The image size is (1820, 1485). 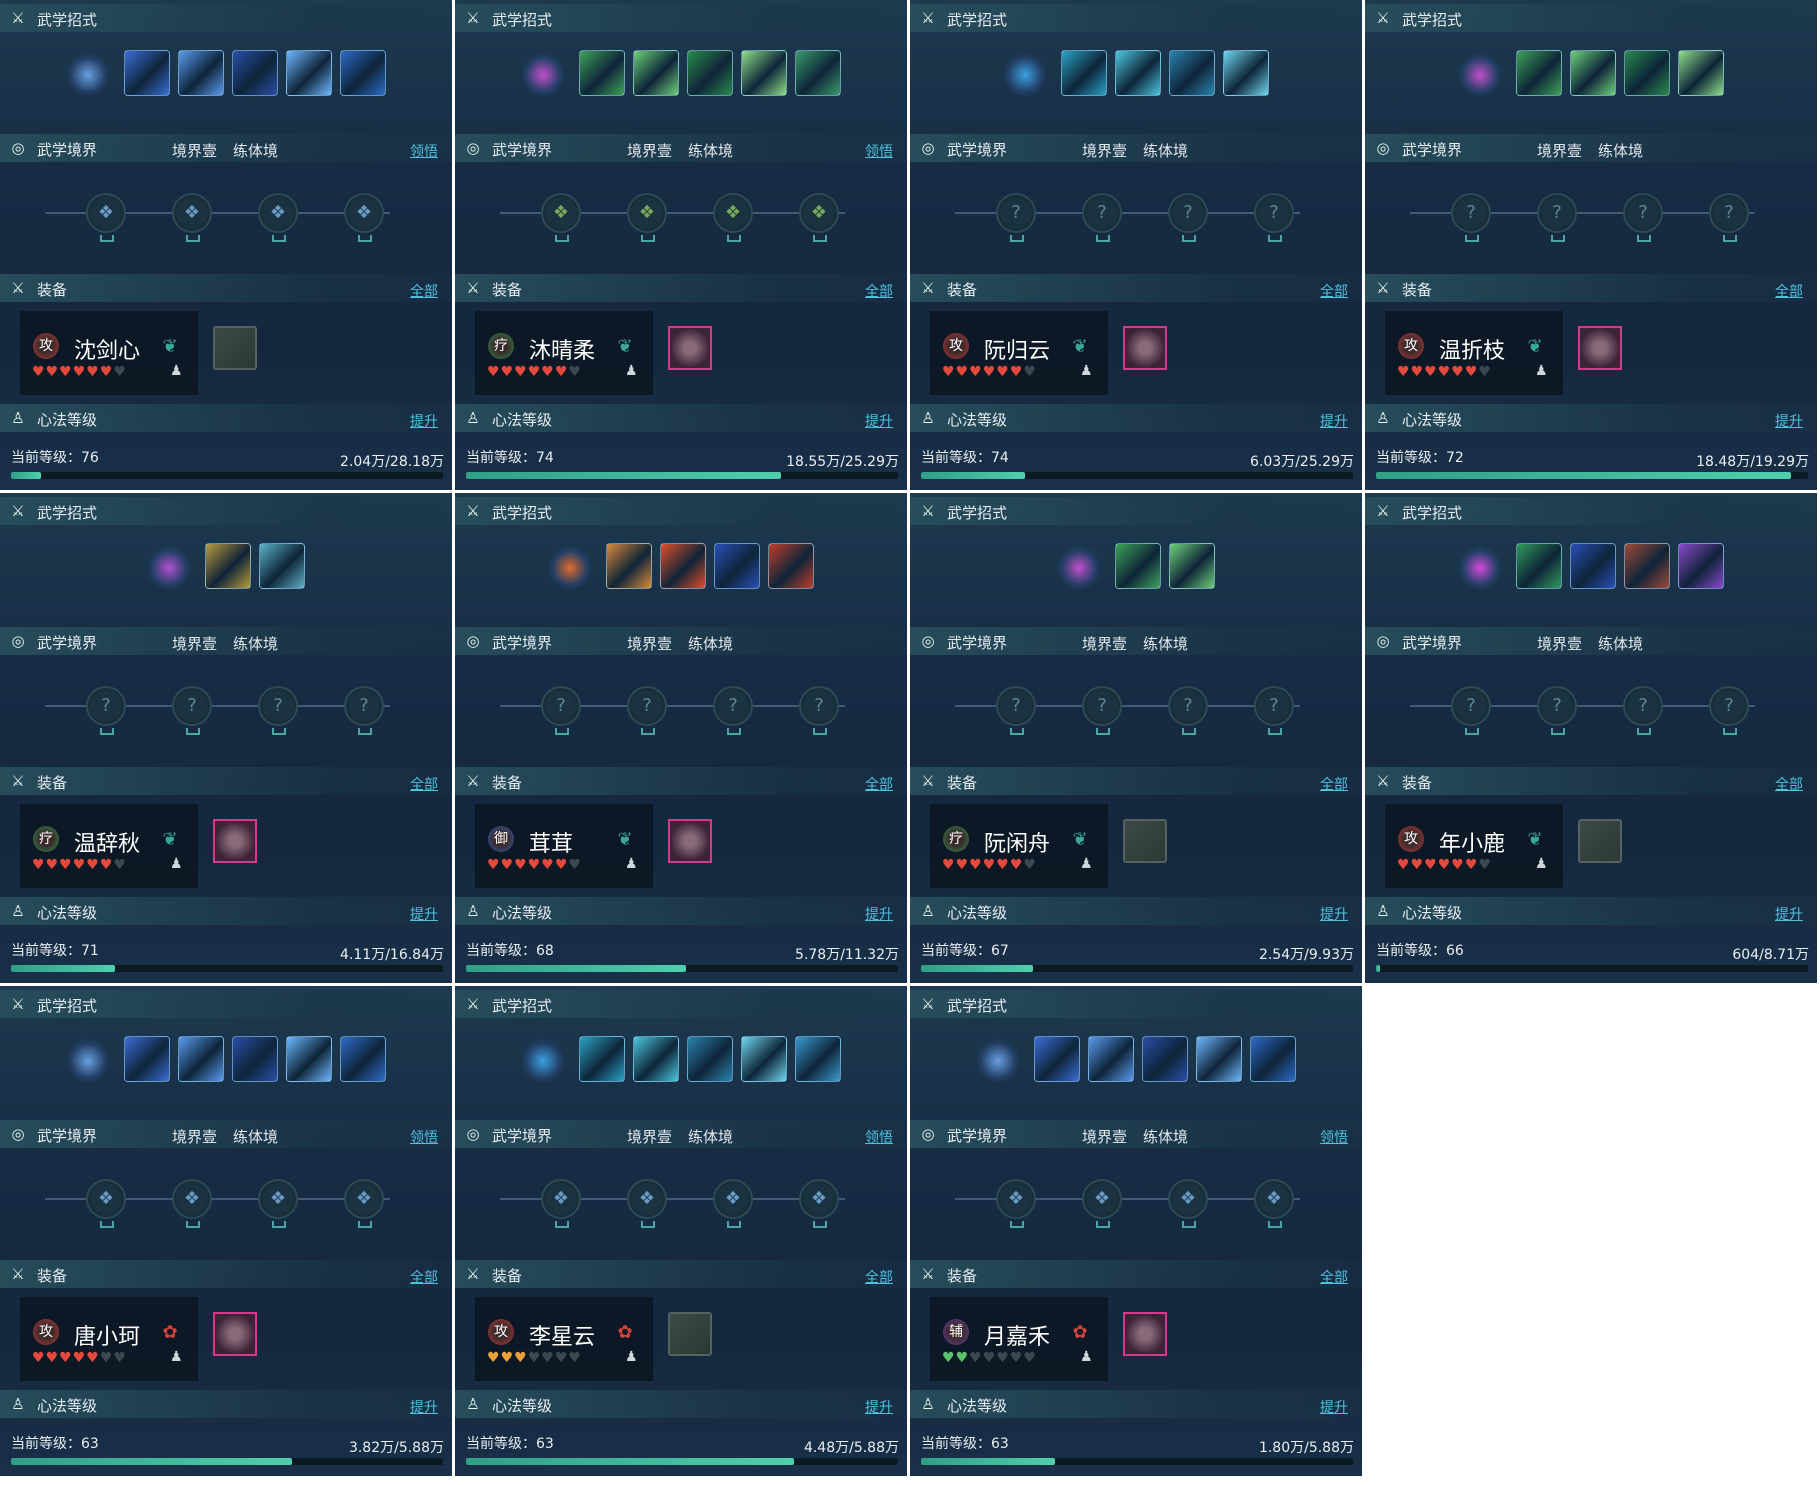 What do you see at coordinates (564, 353) in the screenshot?
I see `character-card: 疗沐晴柔 ❦ ♥♥♥♥♥♥♥ ♟` at bounding box center [564, 353].